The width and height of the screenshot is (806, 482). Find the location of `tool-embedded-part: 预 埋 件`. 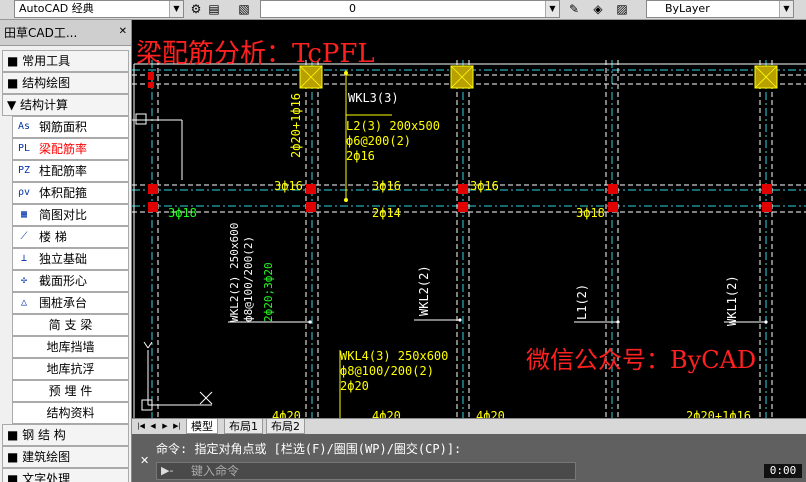

tool-embedded-part: 预 埋 件 is located at coordinates (70, 391).